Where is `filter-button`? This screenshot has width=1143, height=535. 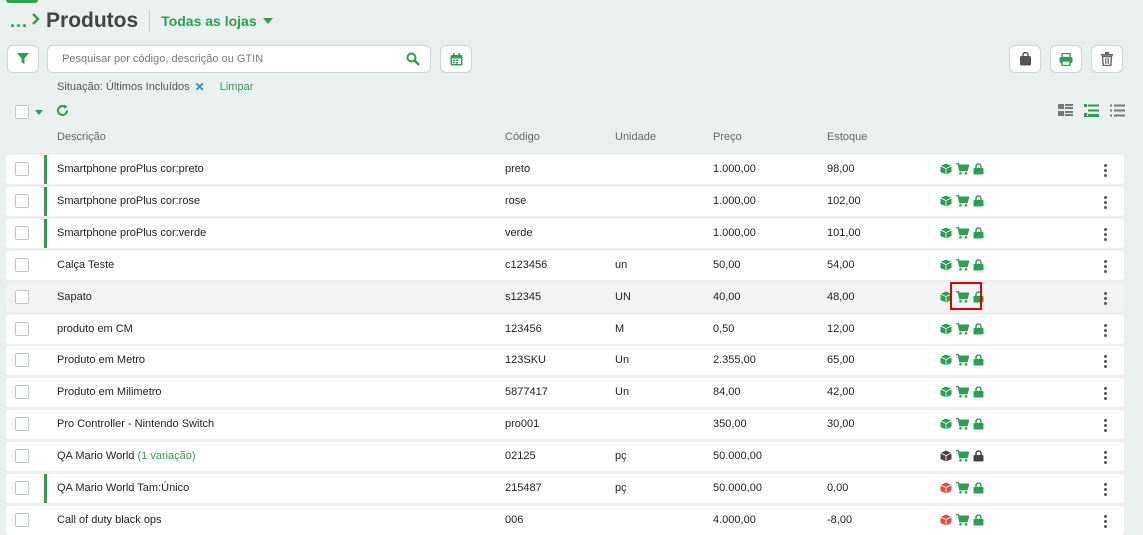
filter-button is located at coordinates (23, 59).